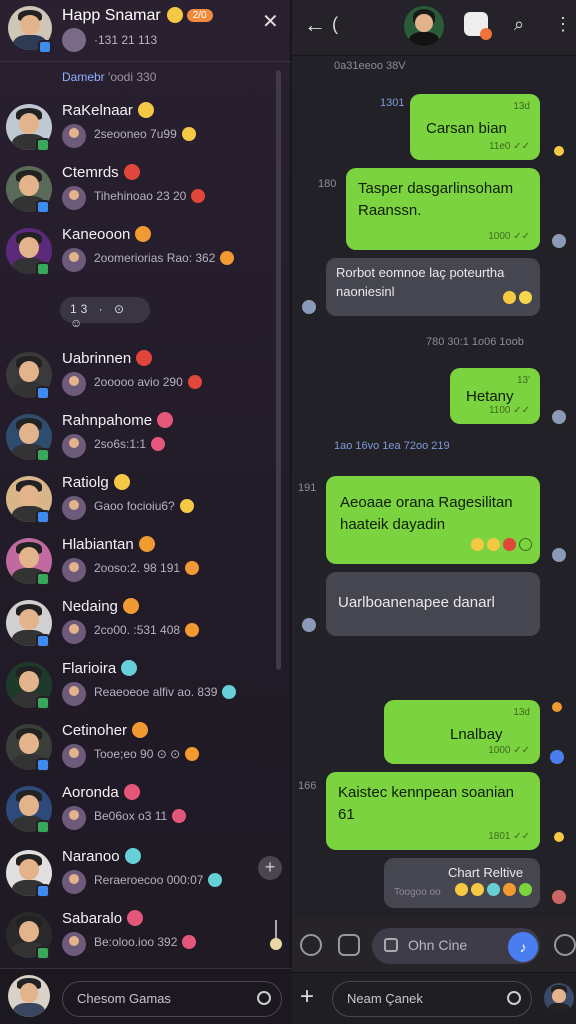 The height and width of the screenshot is (1024, 576). I want to click on chat-preview: Be06ox o3 11, so click(140, 816).